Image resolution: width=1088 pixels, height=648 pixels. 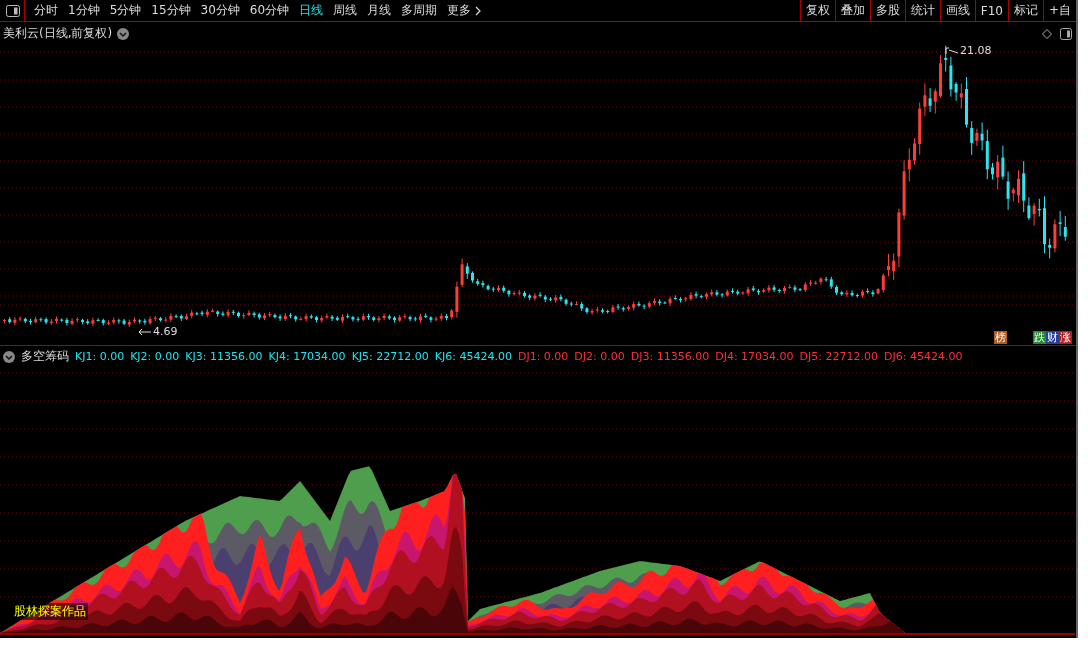 What do you see at coordinates (464, 10) in the screenshot?
I see `period-tab: 更多` at bounding box center [464, 10].